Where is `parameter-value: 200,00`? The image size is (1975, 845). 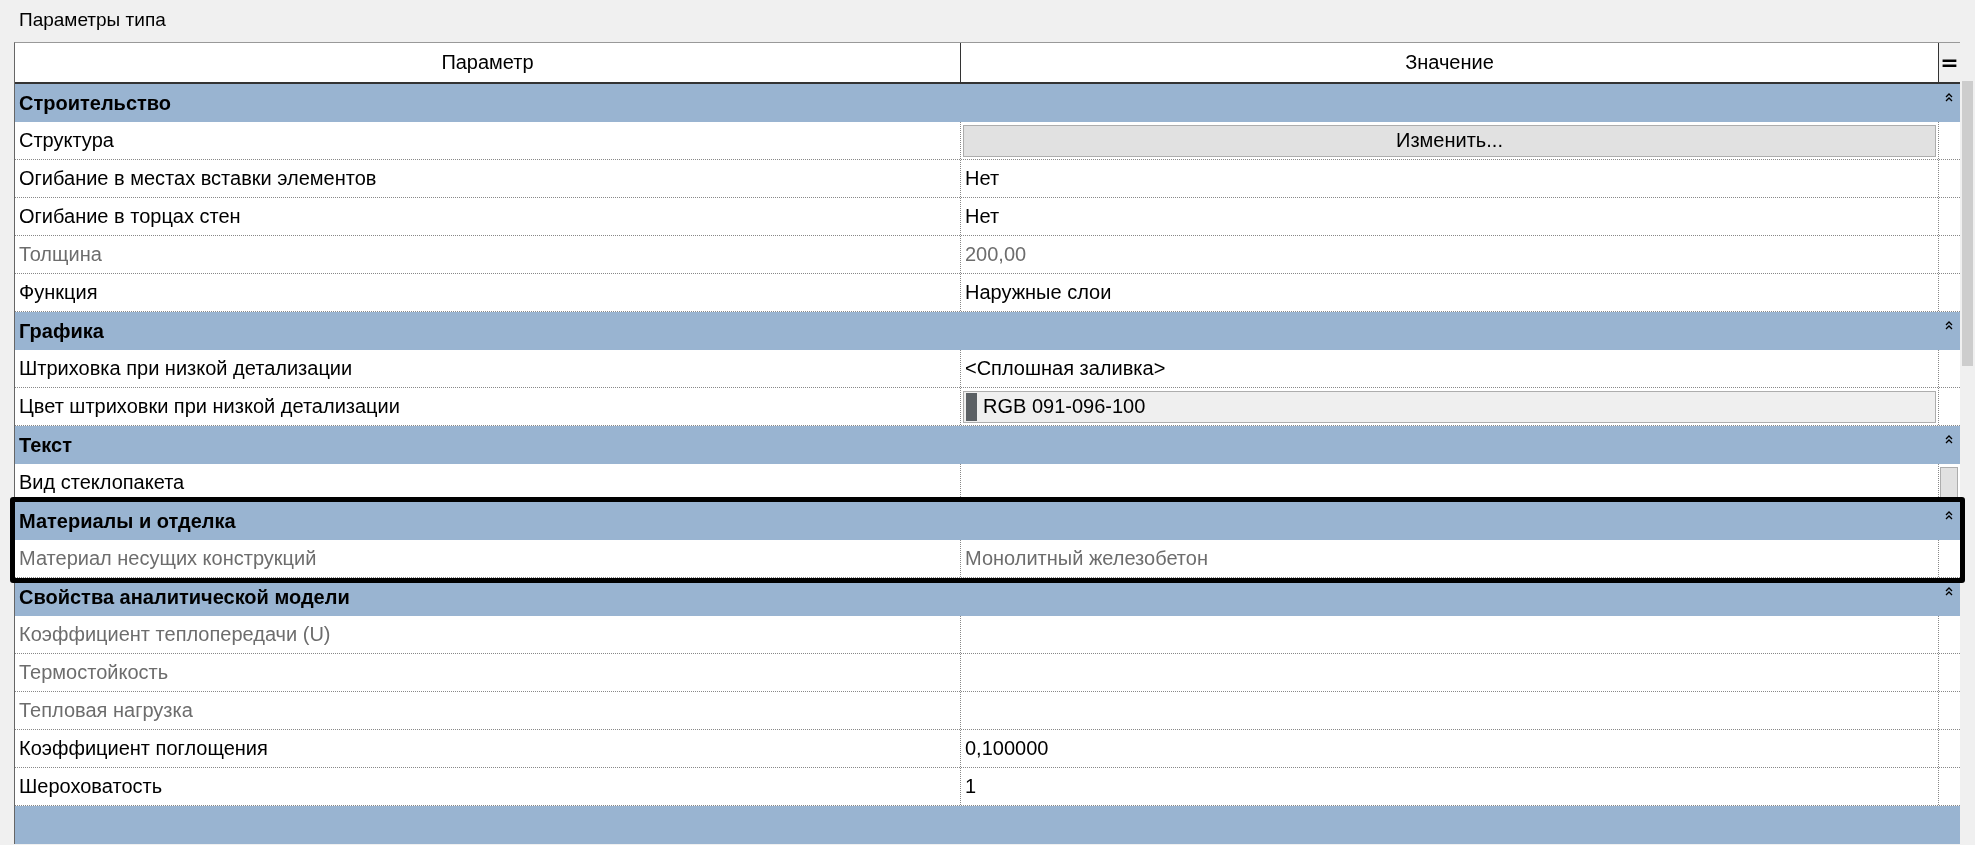 parameter-value: 200,00 is located at coordinates (995, 254).